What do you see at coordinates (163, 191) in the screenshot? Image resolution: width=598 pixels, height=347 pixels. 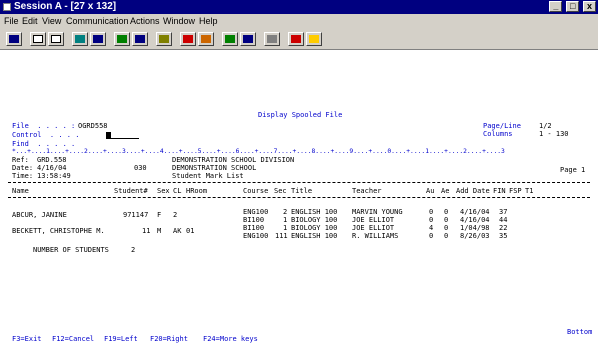 I see `column-header: Sex` at bounding box center [163, 191].